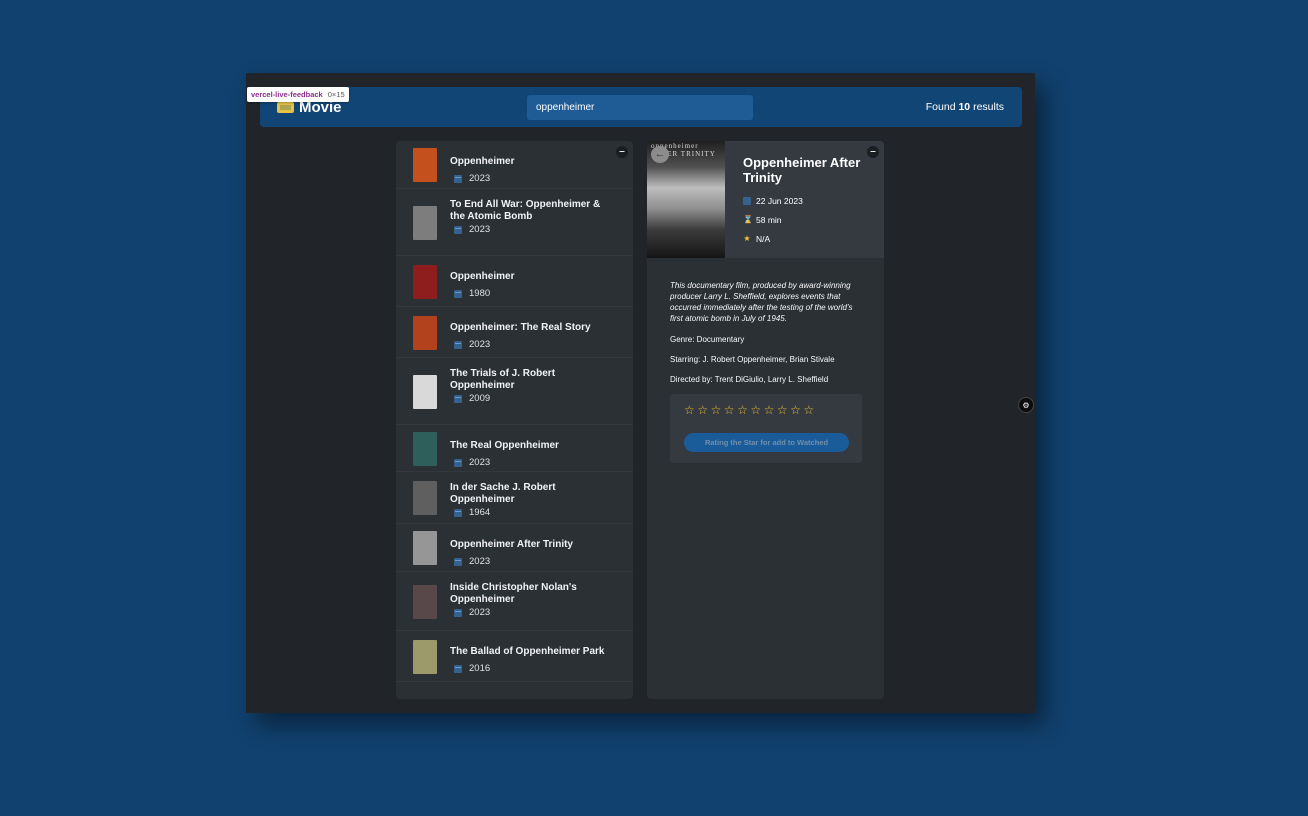 This screenshot has width=1308, height=816. I want to click on rating: ★ N/A, so click(756, 239).